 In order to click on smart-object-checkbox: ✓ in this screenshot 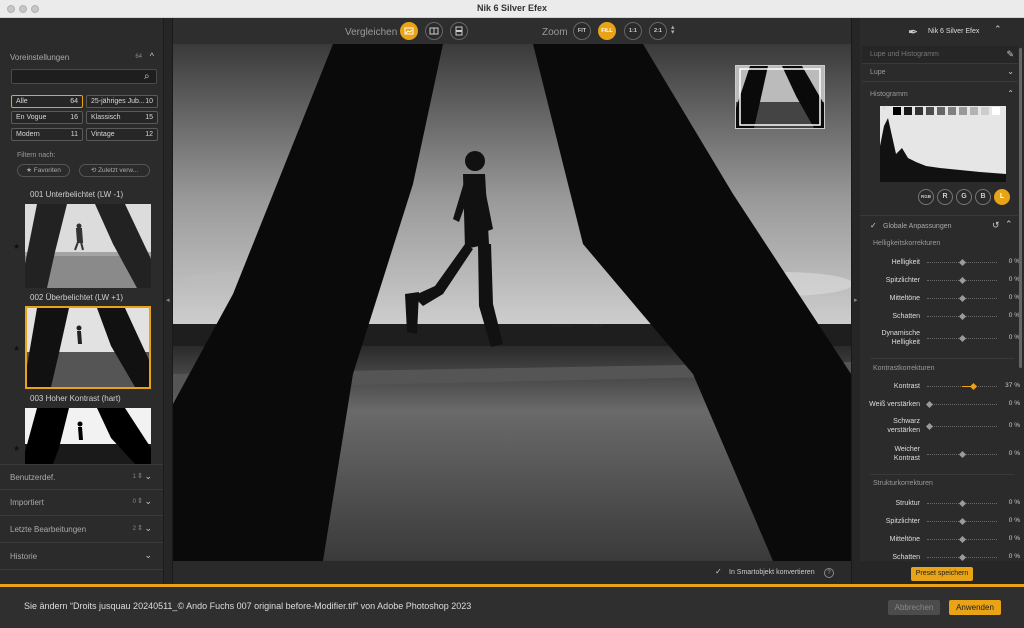, I will do `click(719, 571)`.